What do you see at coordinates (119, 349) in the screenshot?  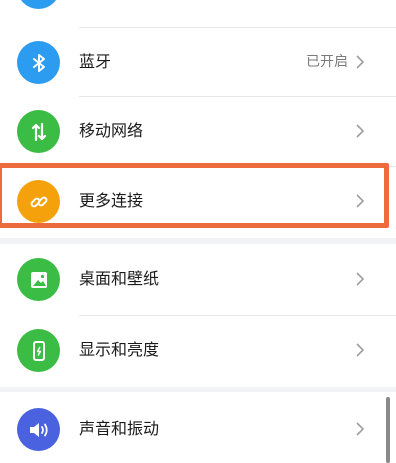 I see `settings-item-label: 显示和亮度` at bounding box center [119, 349].